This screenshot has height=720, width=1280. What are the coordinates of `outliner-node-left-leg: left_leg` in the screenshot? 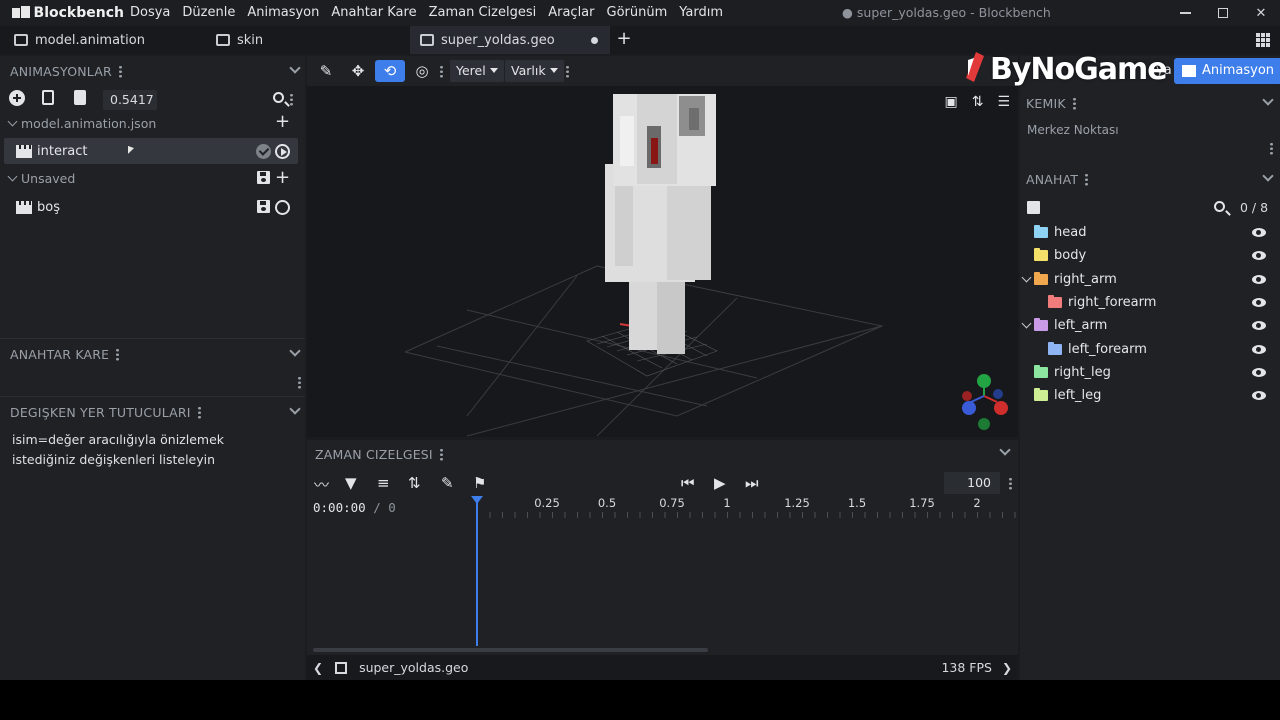 It's located at (1150, 395).